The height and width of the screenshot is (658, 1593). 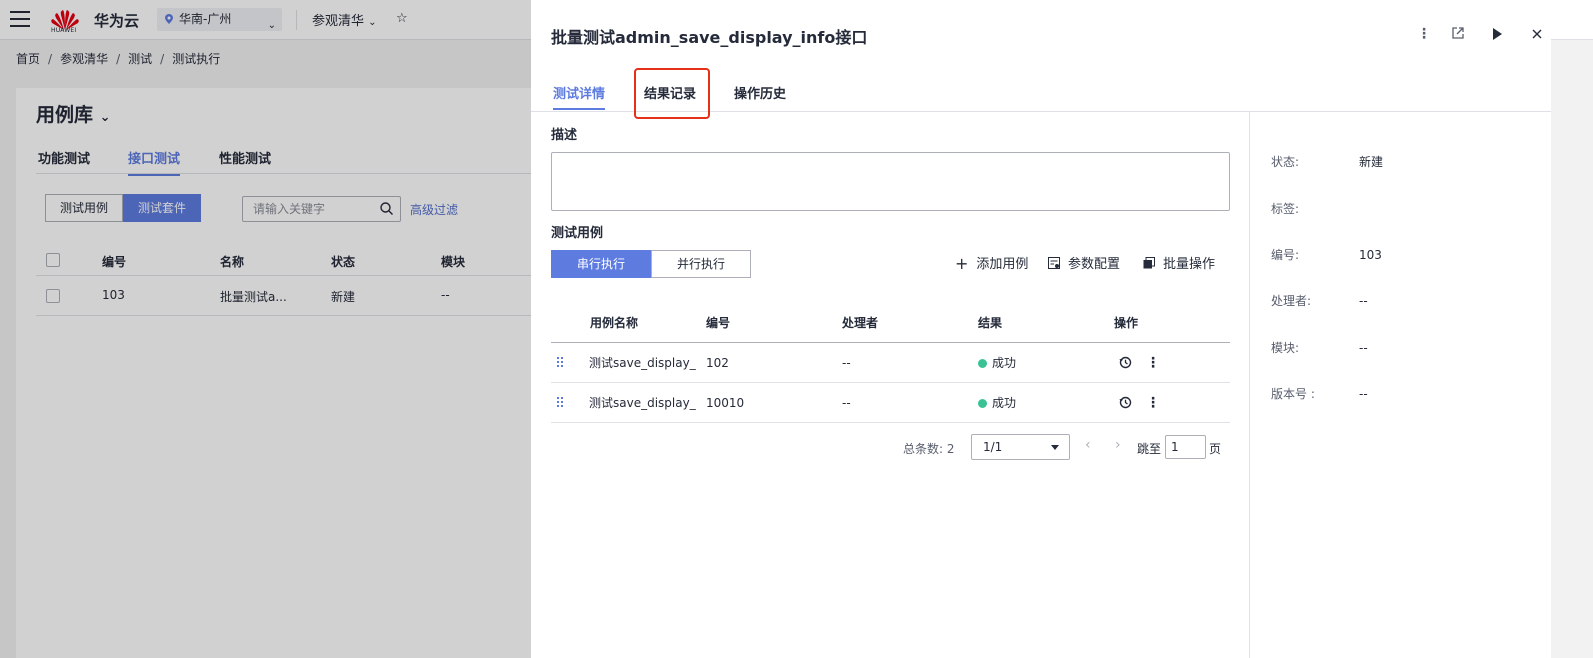 What do you see at coordinates (717, 363) in the screenshot?
I see `case-id: 102` at bounding box center [717, 363].